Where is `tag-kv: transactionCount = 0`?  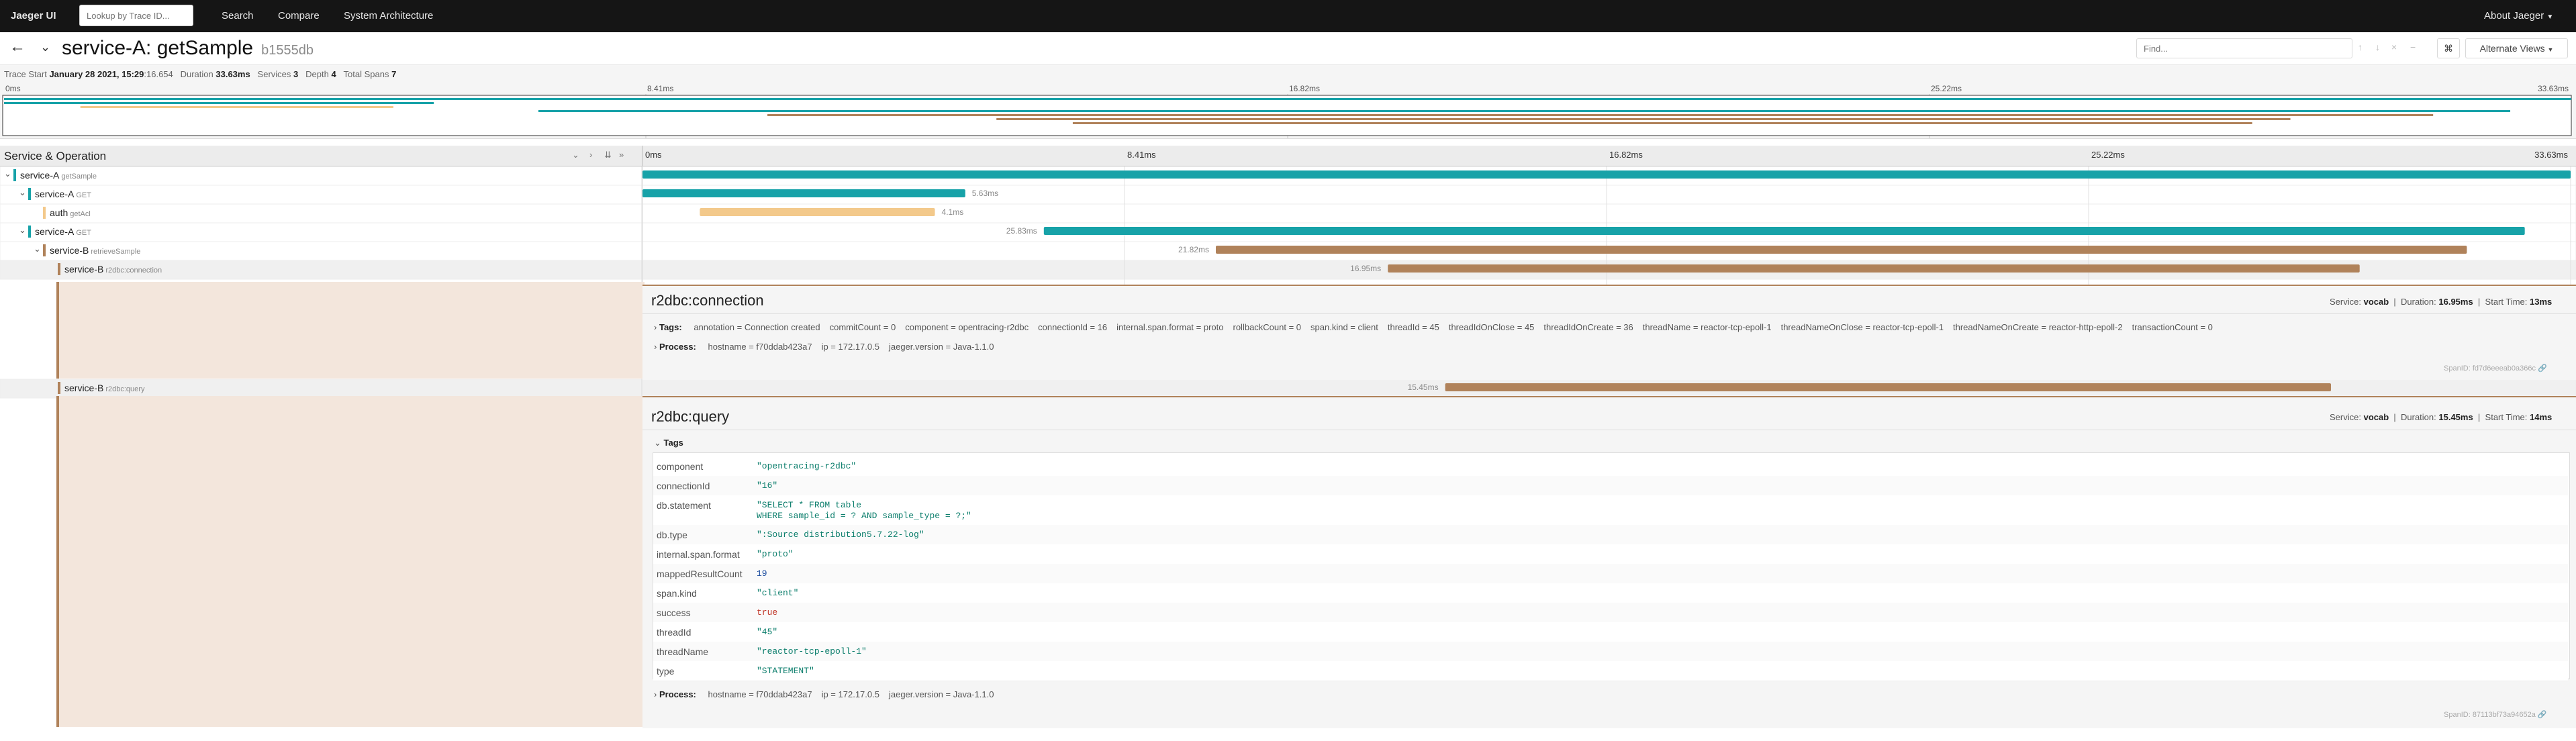 tag-kv: transactionCount = 0 is located at coordinates (2172, 327).